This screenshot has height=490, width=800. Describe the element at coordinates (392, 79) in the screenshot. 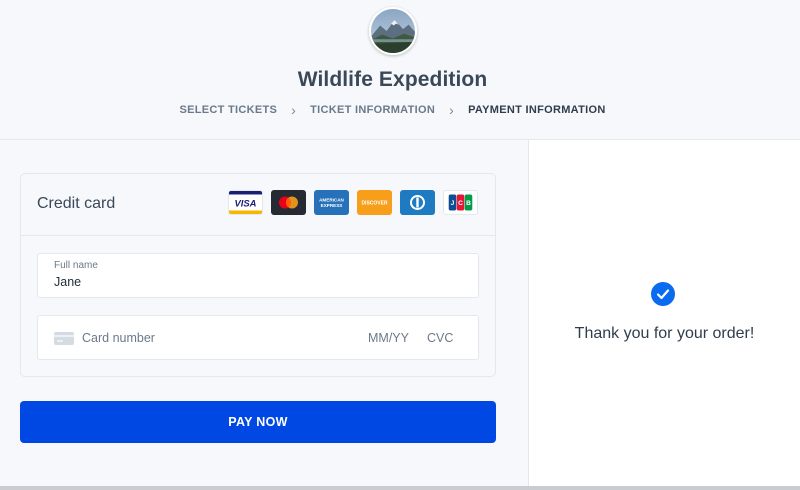

I see `page-title: Wildlife Expedition` at that location.